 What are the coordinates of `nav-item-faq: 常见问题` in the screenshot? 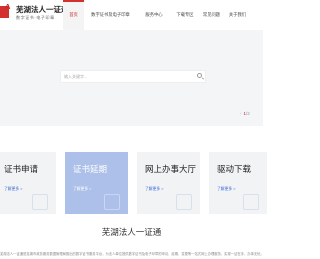 It's located at (211, 15).